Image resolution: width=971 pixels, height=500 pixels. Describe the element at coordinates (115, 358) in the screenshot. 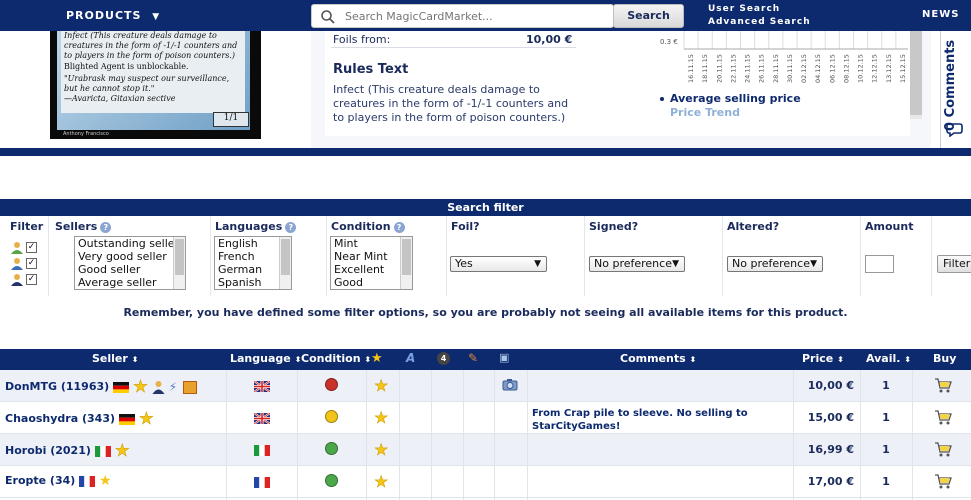

I see `seller-column-header: Seller ⬍` at that location.